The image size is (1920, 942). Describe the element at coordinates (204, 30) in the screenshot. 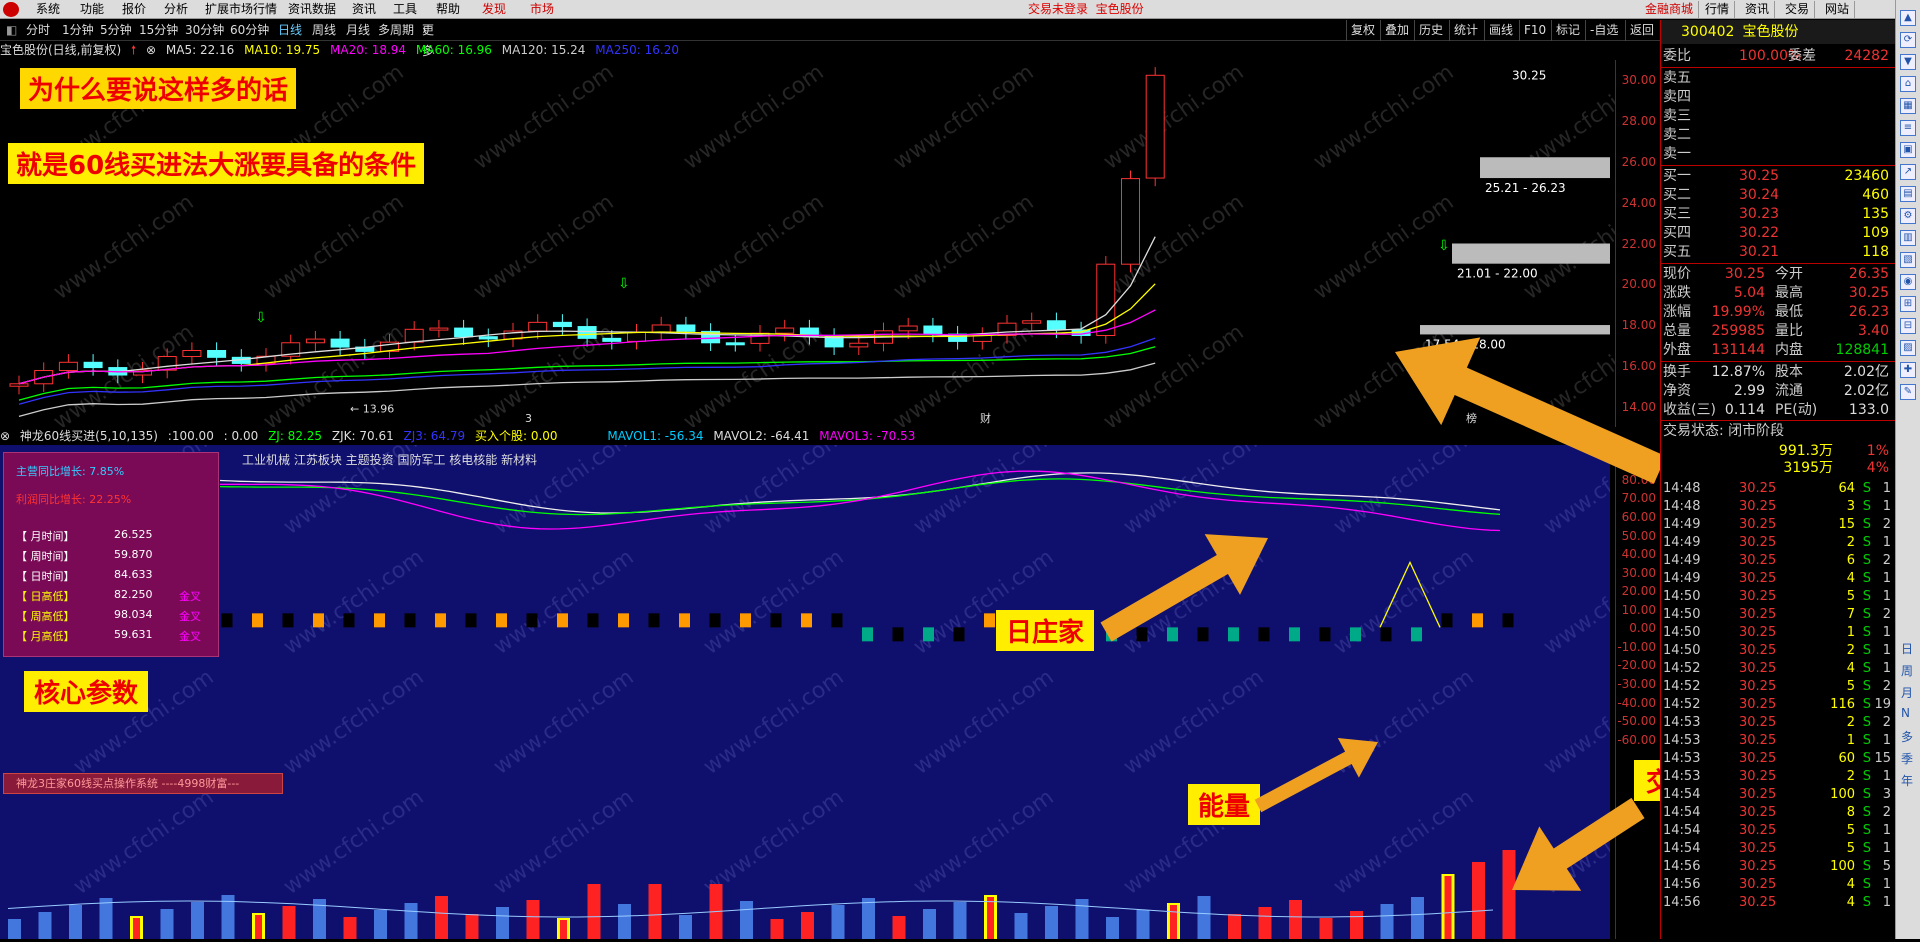

I see `period-30min: 30分钟` at that location.